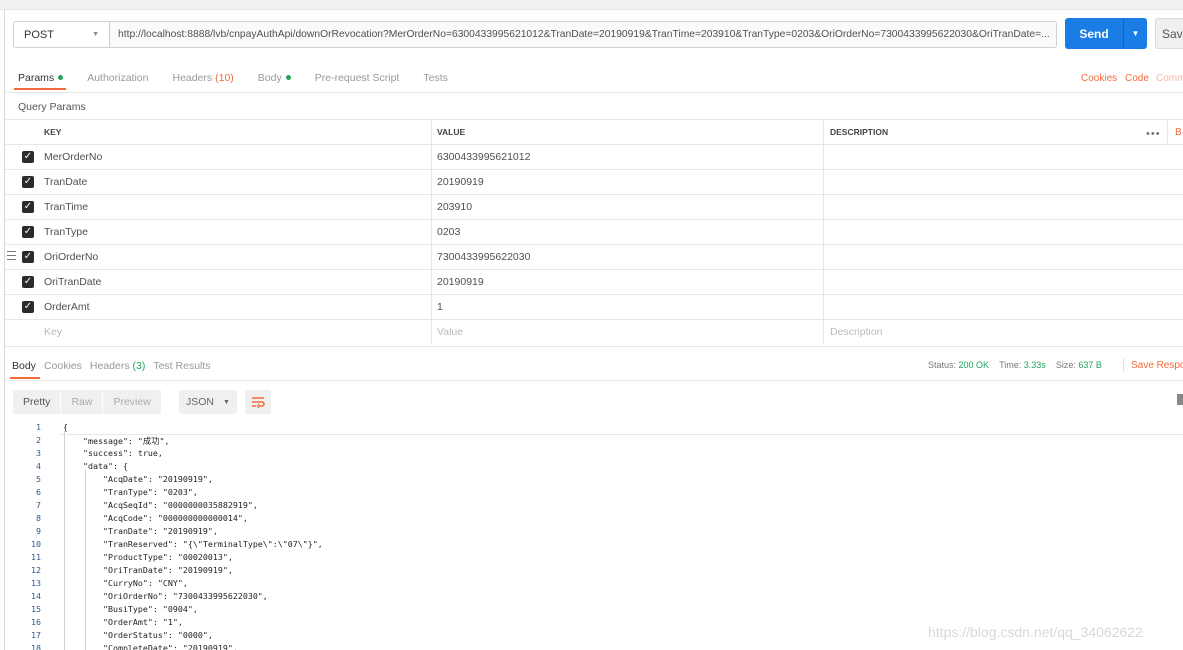 The height and width of the screenshot is (650, 1183). Describe the element at coordinates (53, 332) in the screenshot. I see `new-key-input: Key` at that location.